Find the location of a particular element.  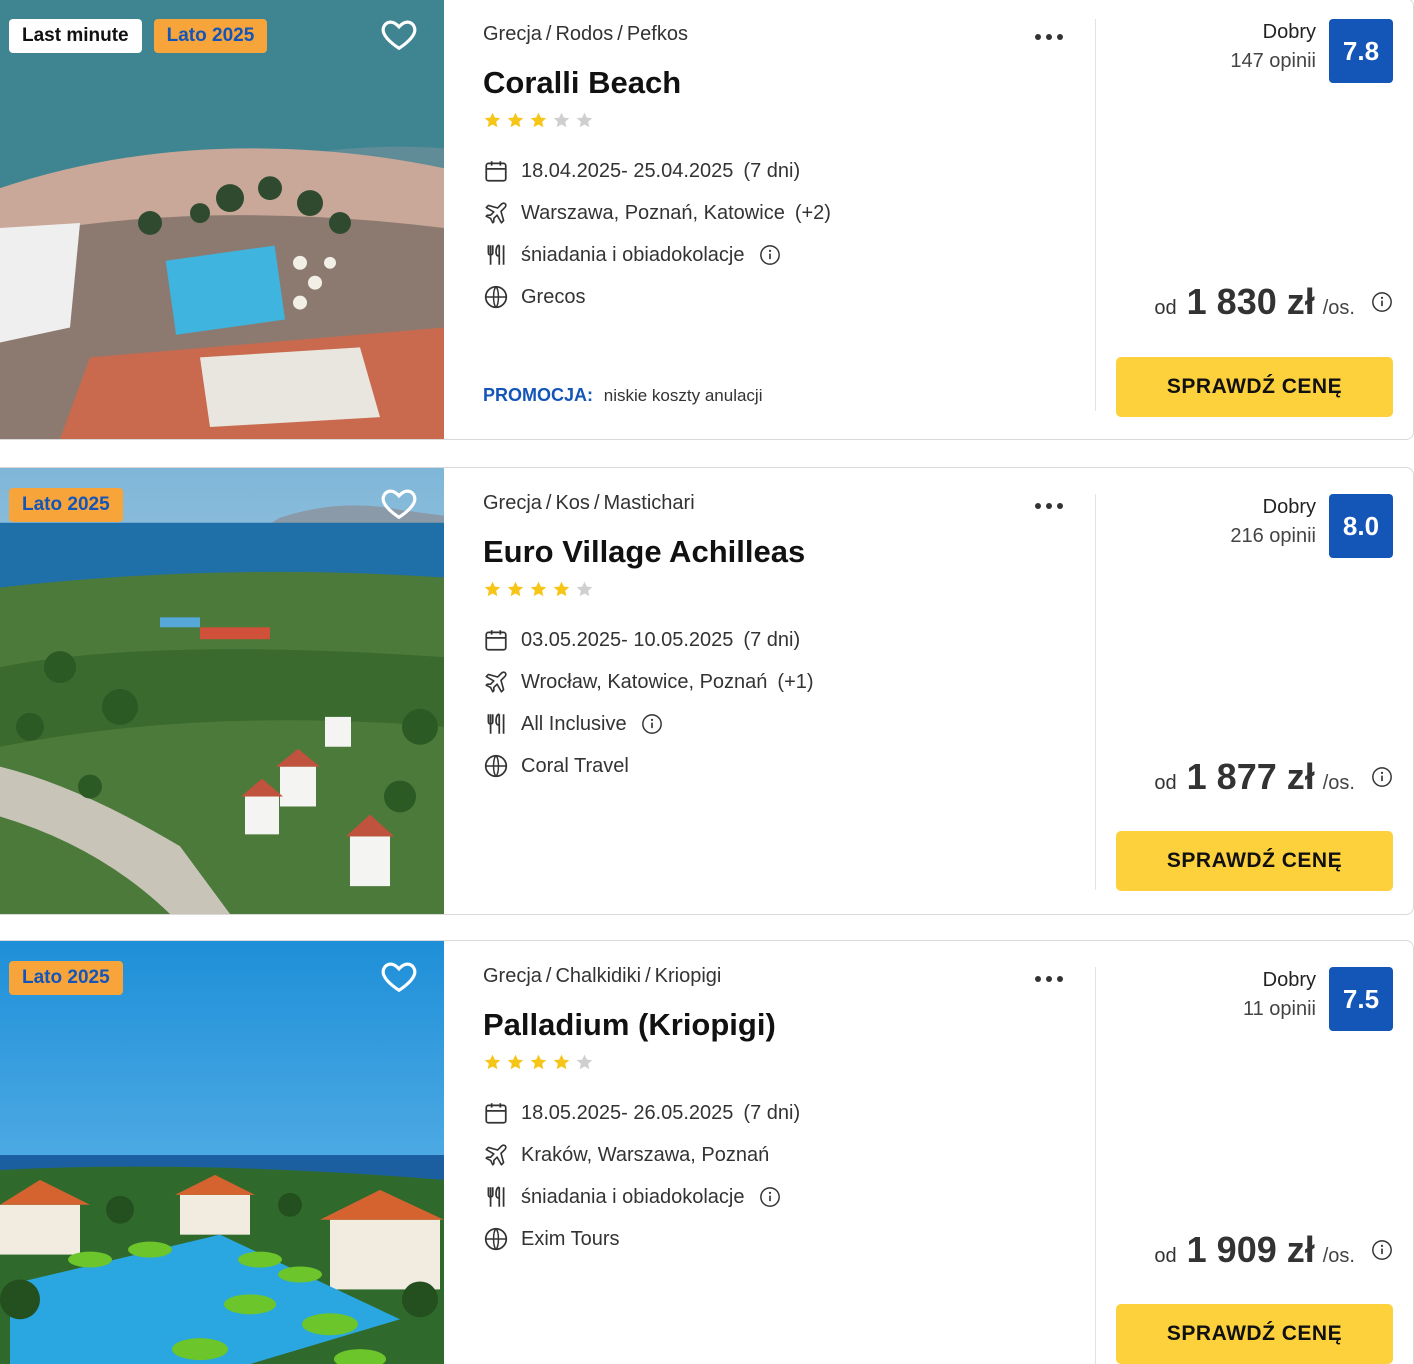

rating-word: Dobry is located at coordinates (1289, 32).